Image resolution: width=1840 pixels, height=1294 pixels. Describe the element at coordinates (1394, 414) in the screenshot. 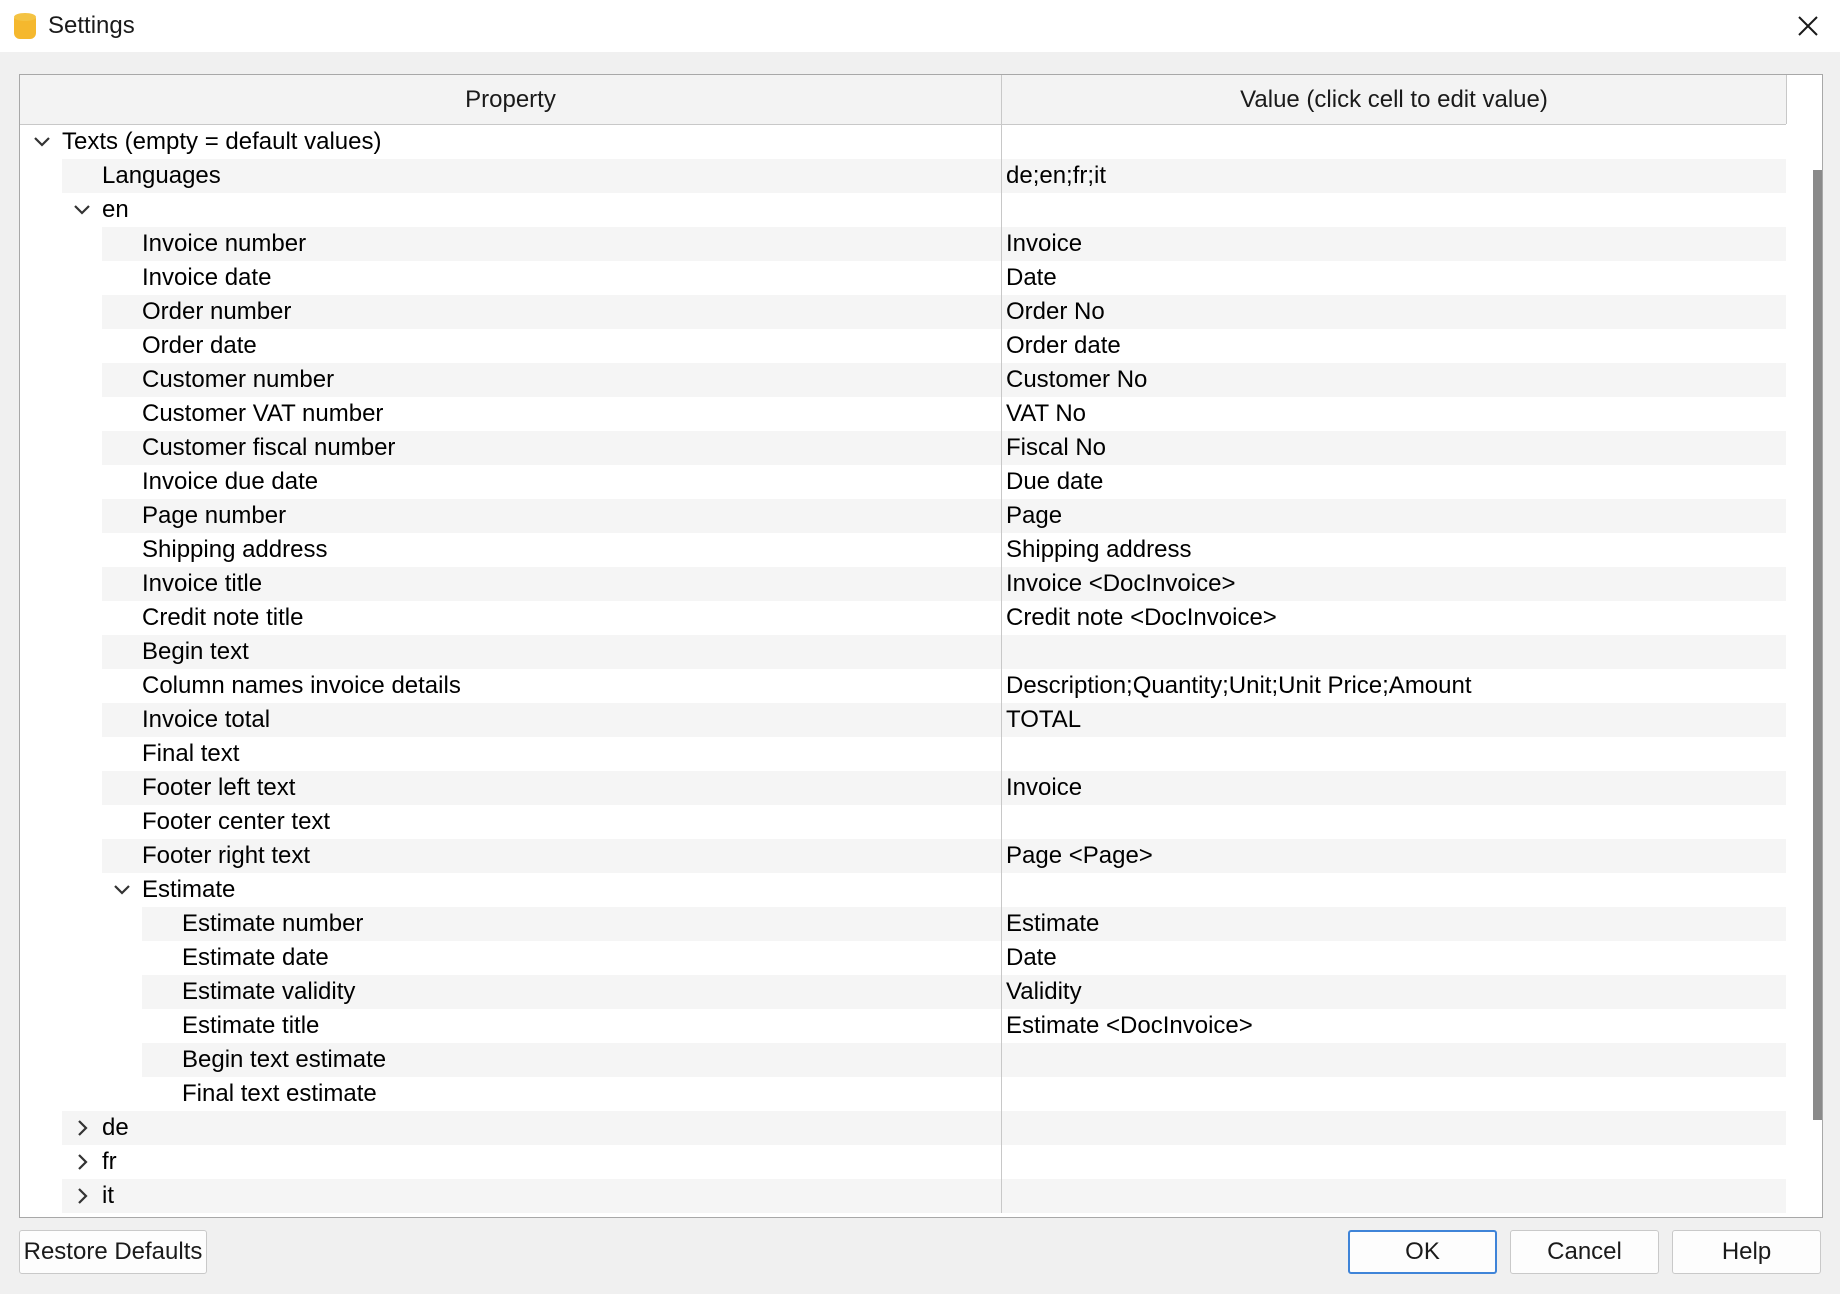

I see `value-cell: VAT No` at that location.